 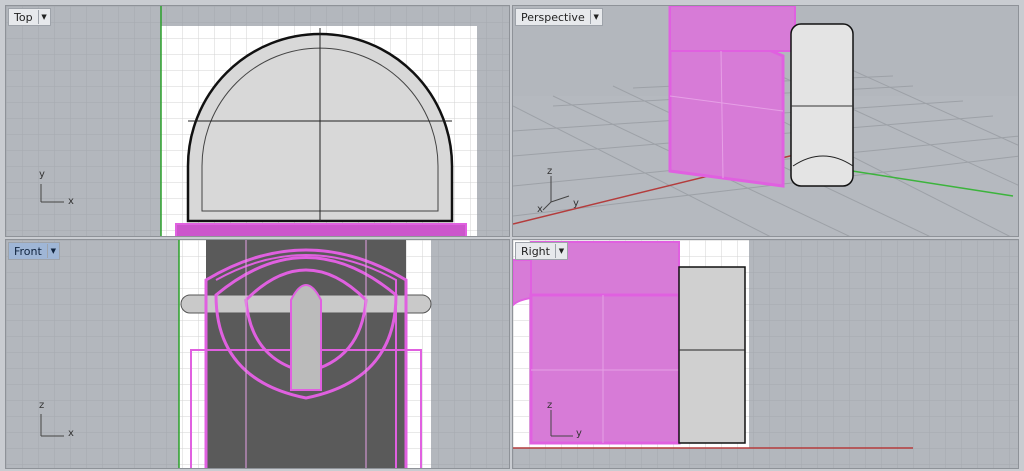 What do you see at coordinates (605, 369) in the screenshot?
I see `selected-body` at bounding box center [605, 369].